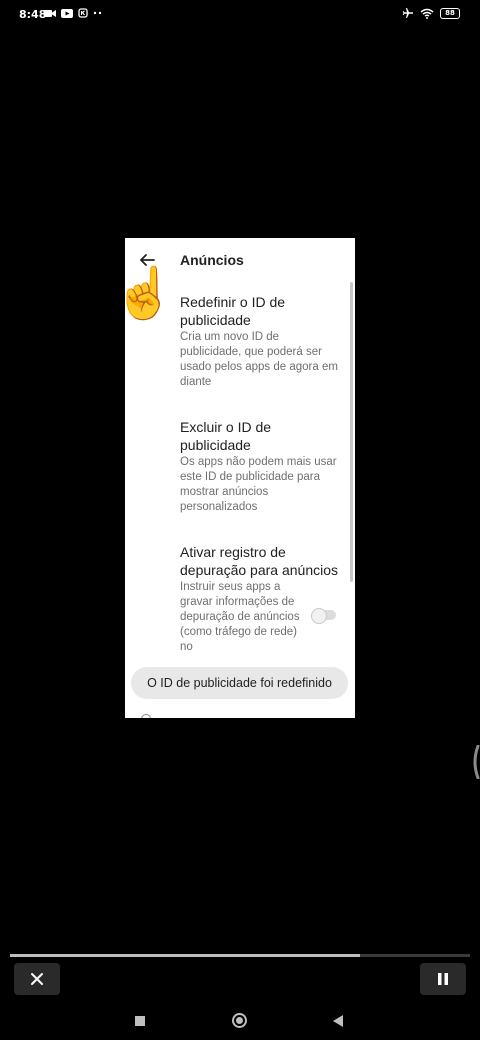 Image resolution: width=480 pixels, height=1040 pixels. What do you see at coordinates (407, 13) in the screenshot?
I see `airplane-mode-icon` at bounding box center [407, 13].